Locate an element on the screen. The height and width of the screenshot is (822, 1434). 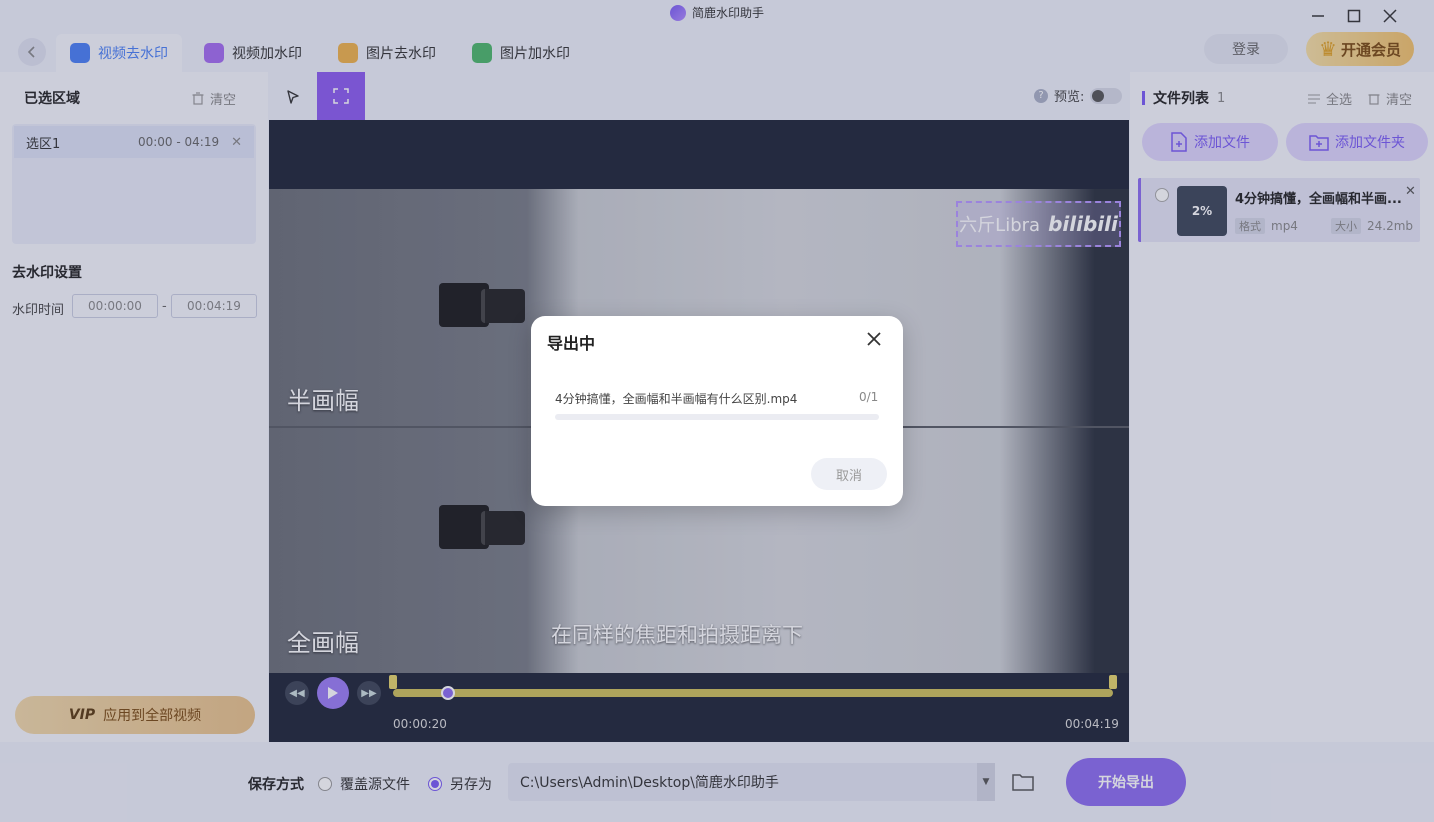
export-file-name: 4分钟搞懂，全画幅和半画幅有什么区别.mp4 is located at coordinates (676, 399).